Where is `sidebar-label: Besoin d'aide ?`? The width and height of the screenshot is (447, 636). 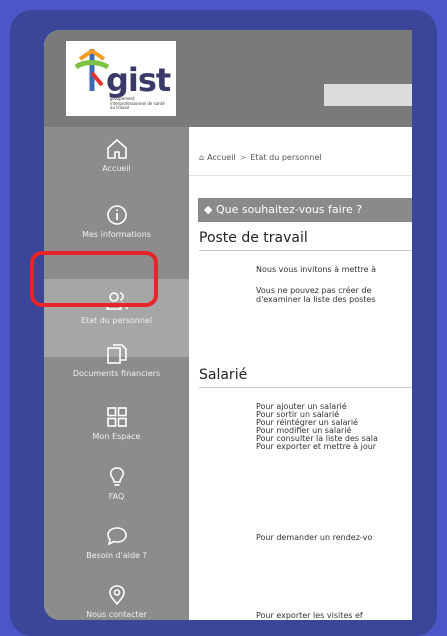
sidebar-label: Besoin d'aide ? is located at coordinates (116, 555).